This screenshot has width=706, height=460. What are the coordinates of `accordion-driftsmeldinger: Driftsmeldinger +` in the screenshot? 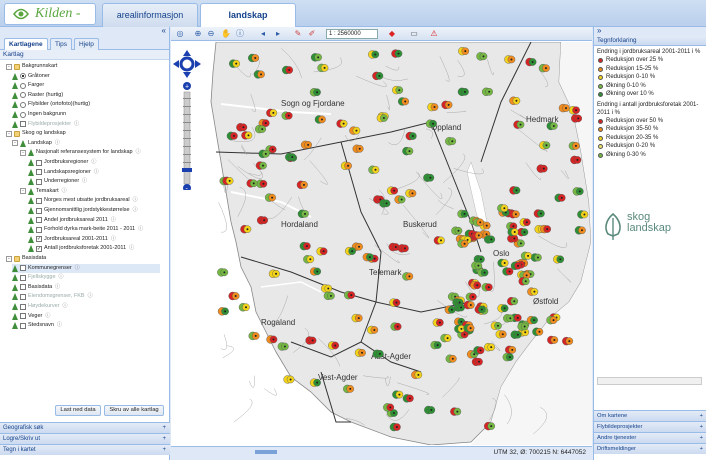 It's located at (650, 448).